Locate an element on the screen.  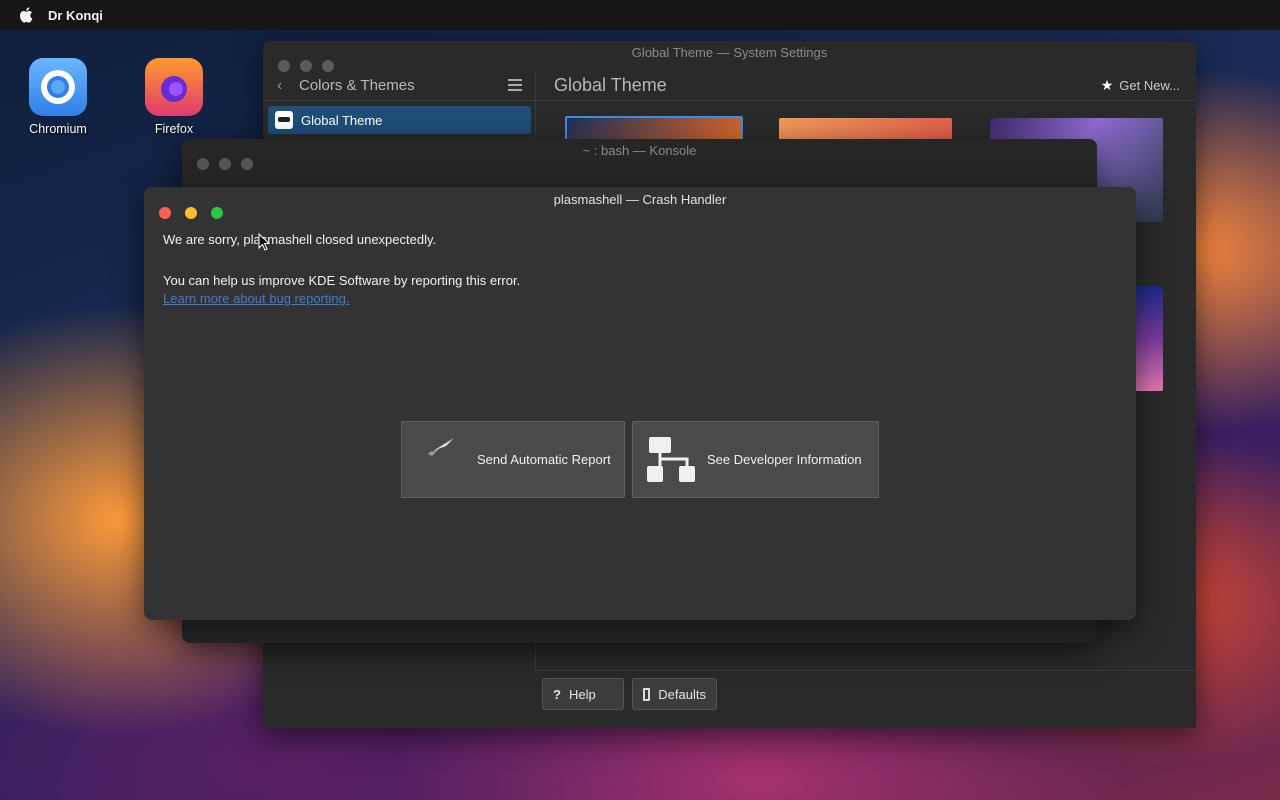
back-arrow-icon: ‹ is located at coordinates (284, 86).